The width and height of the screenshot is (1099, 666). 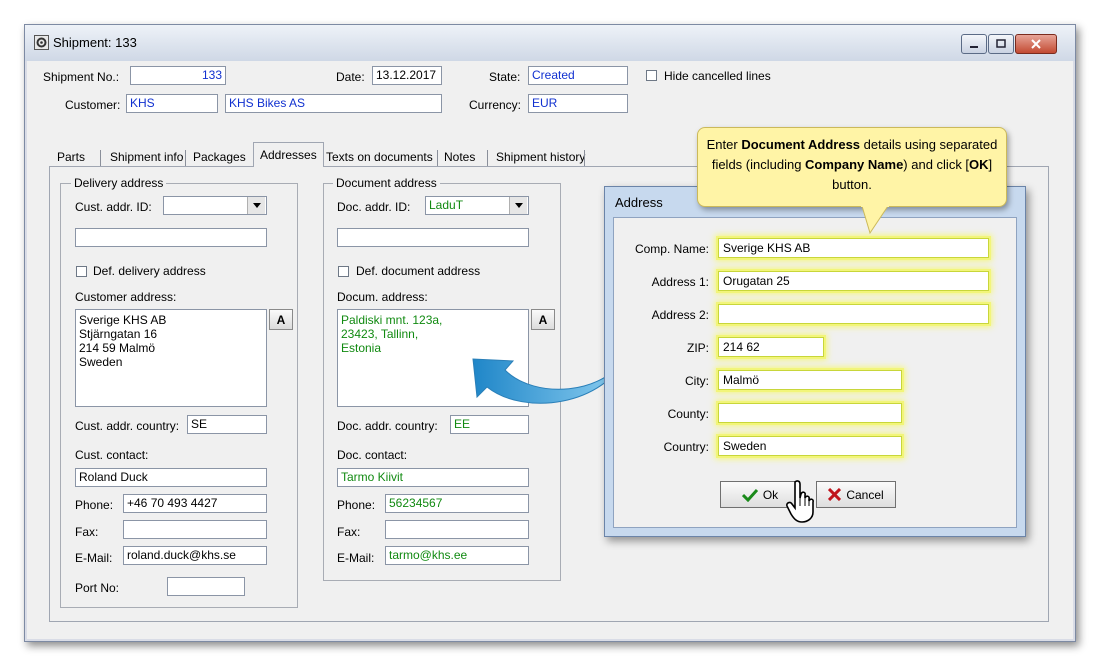 What do you see at coordinates (372, 455) in the screenshot?
I see `doc-contact-label: Doc. contact:` at bounding box center [372, 455].